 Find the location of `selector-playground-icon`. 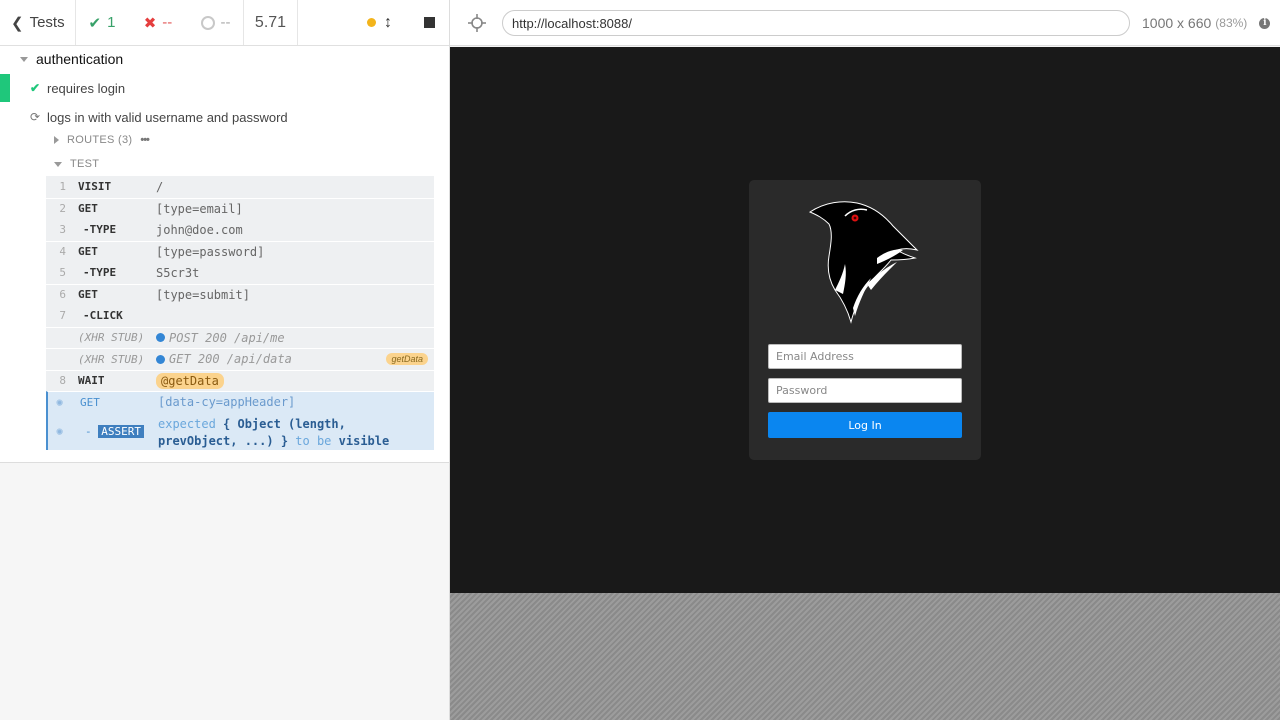

selector-playground-icon is located at coordinates (477, 23).